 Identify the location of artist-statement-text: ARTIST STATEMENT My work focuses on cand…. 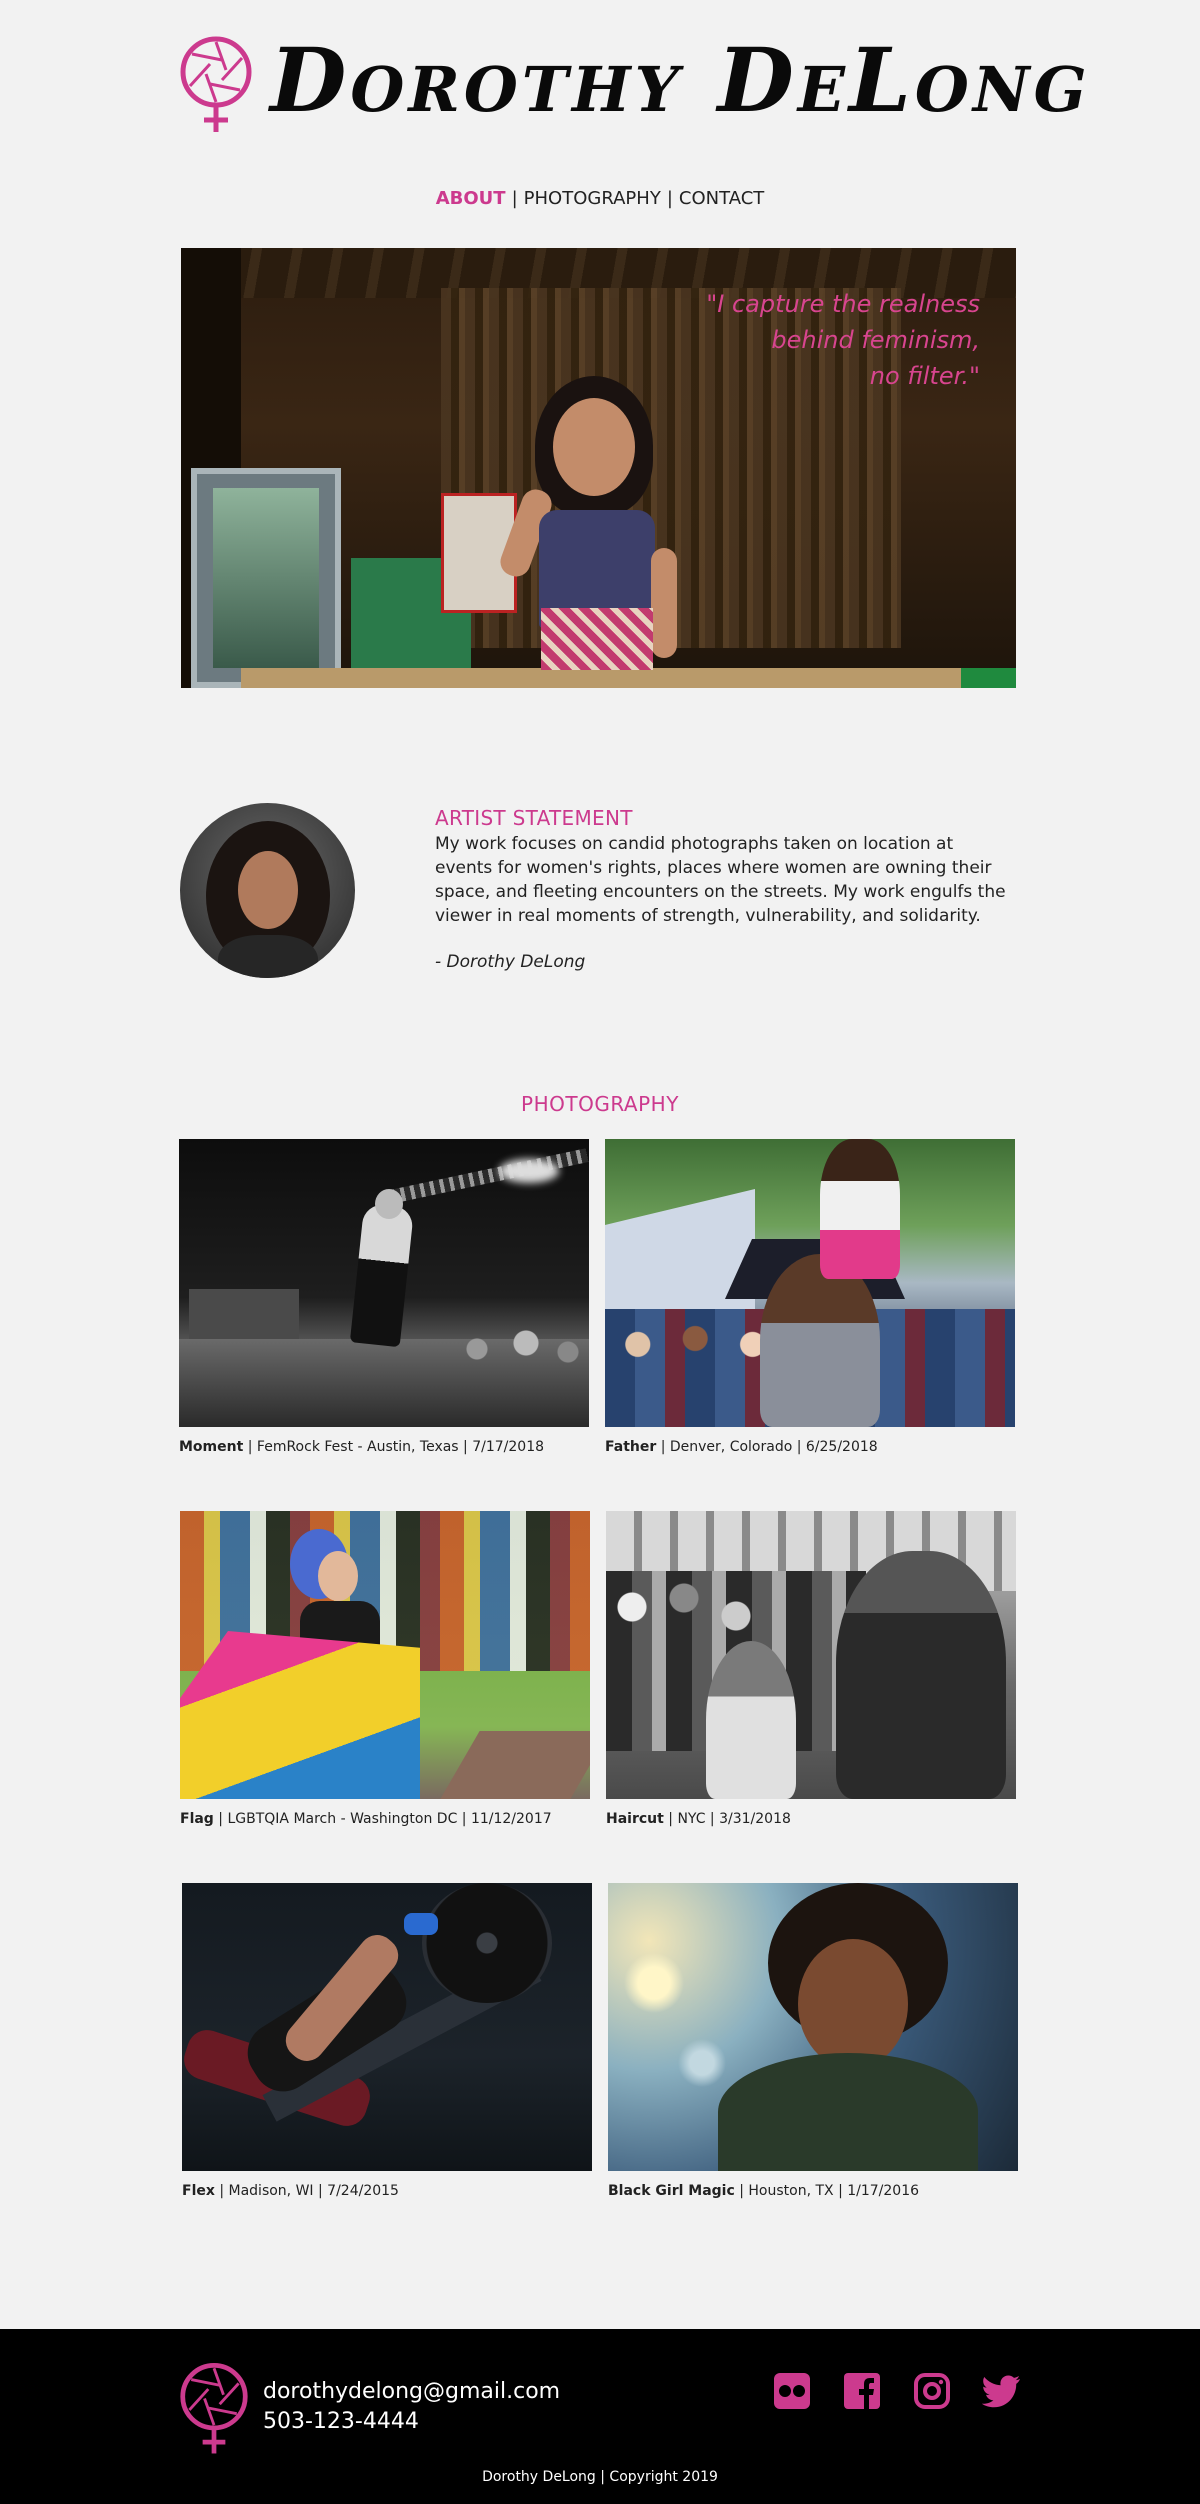
(725, 889).